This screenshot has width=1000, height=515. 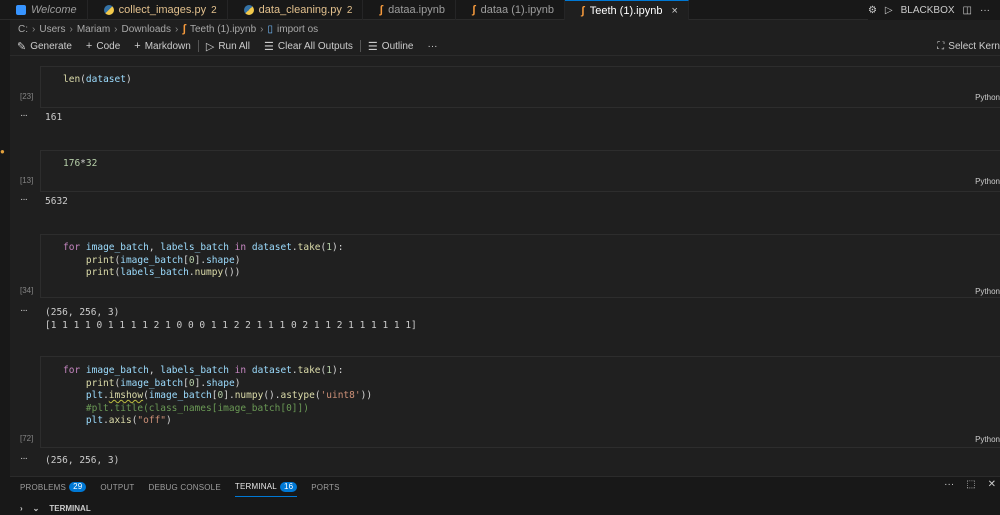 I want to click on tab-problems: PROBLEMS 29, so click(x=53, y=487).